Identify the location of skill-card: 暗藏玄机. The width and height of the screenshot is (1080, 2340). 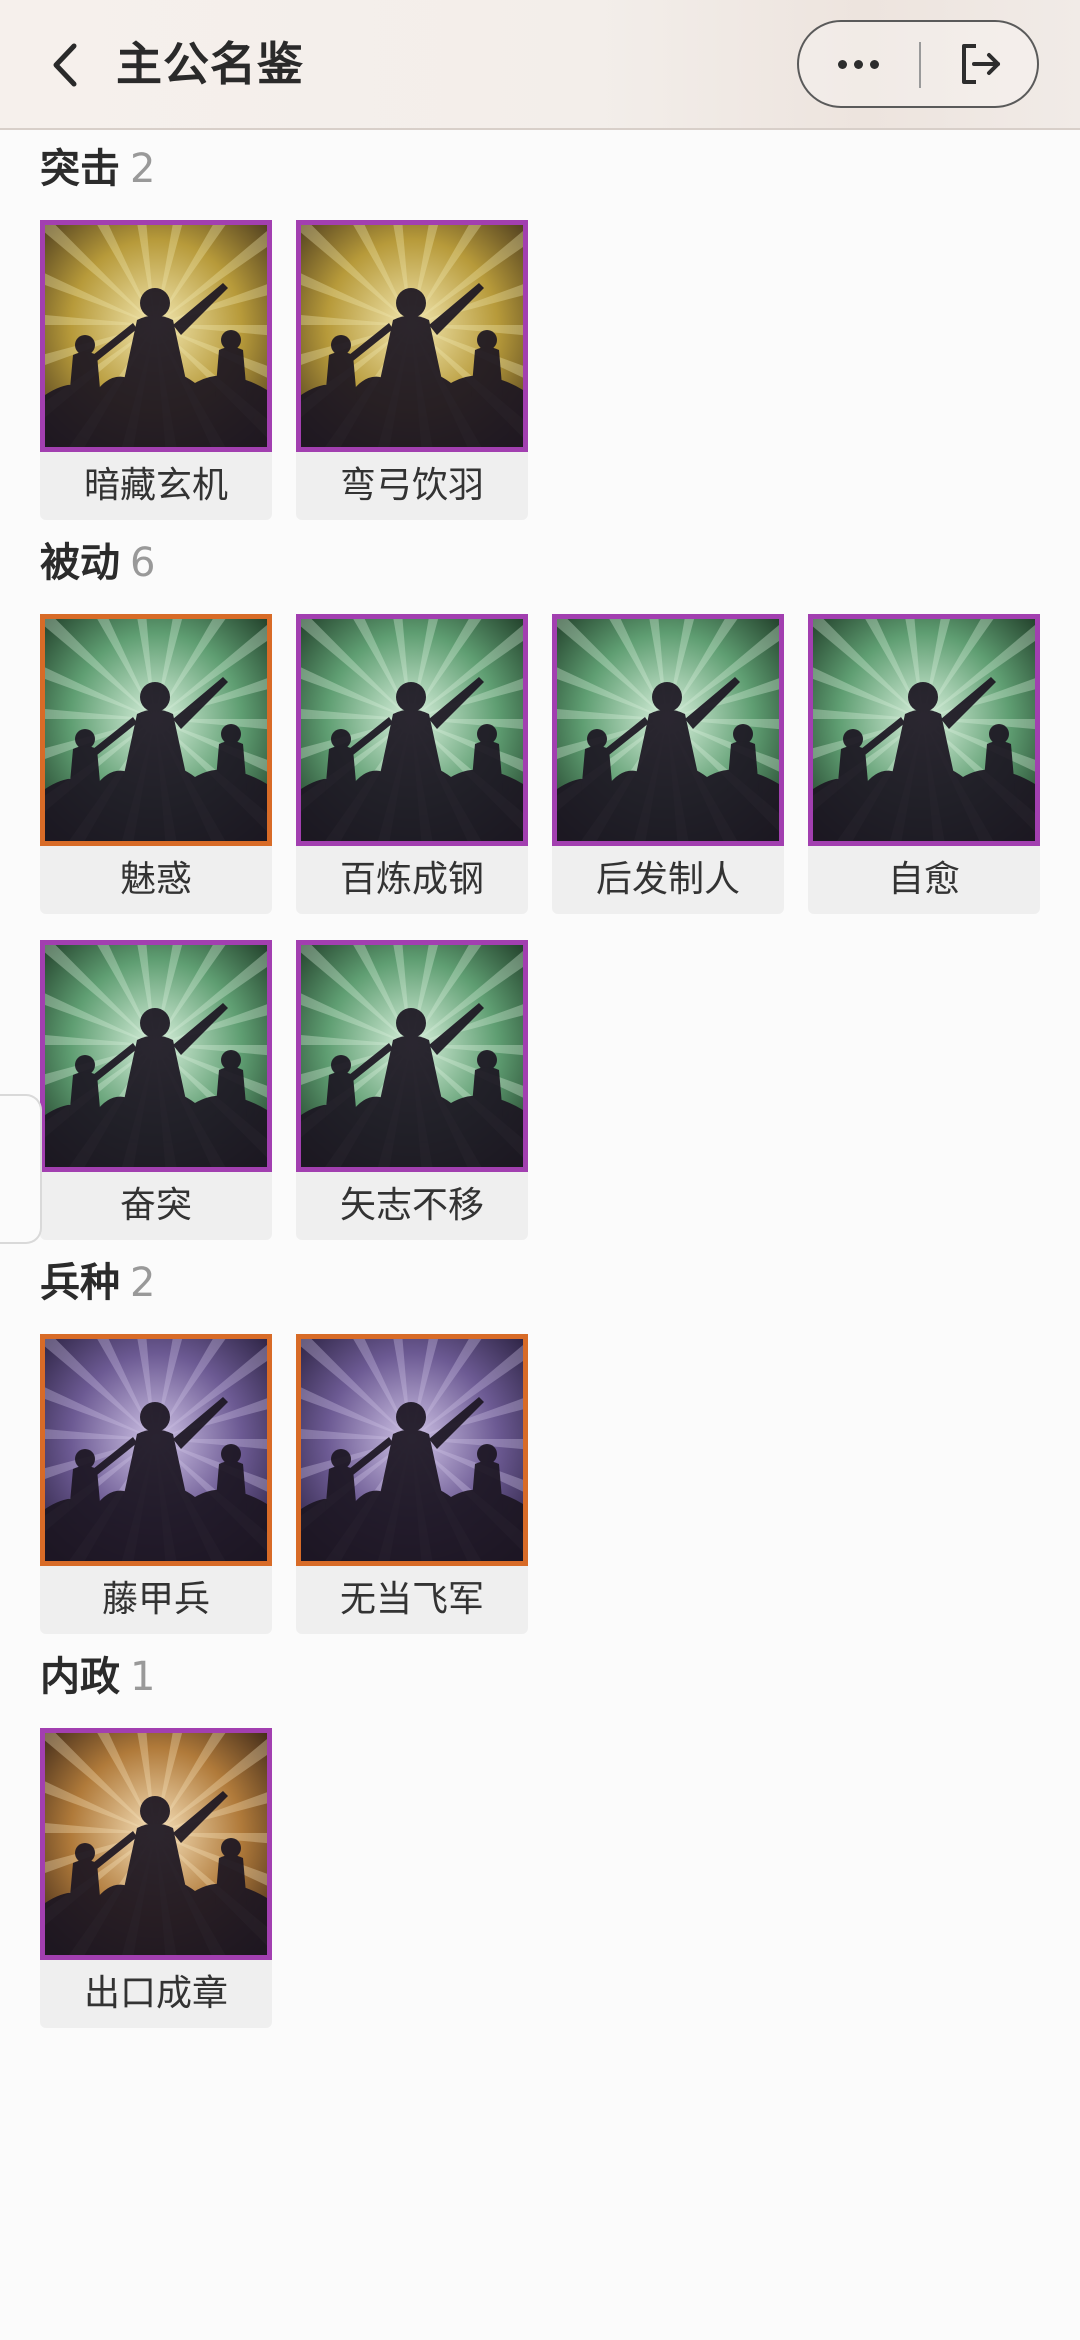
(156, 370).